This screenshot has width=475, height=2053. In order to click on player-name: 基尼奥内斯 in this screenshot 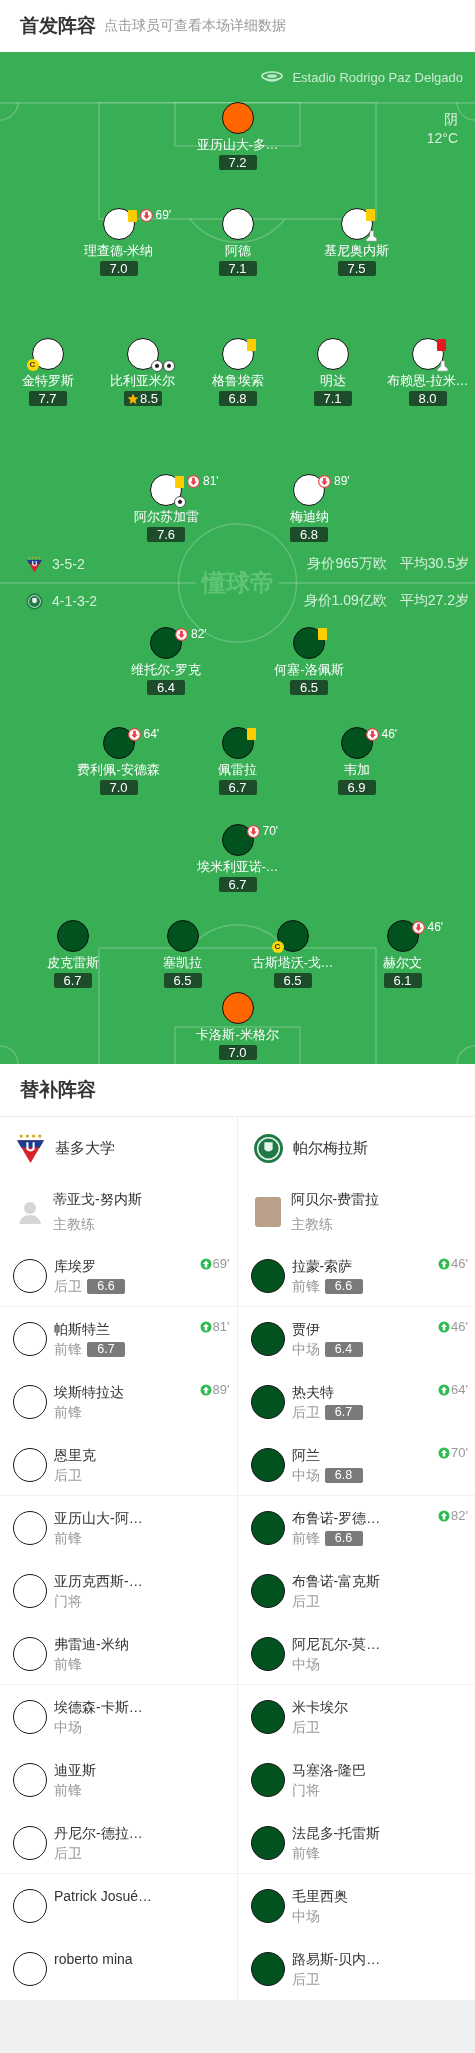, I will do `click(356, 251)`.